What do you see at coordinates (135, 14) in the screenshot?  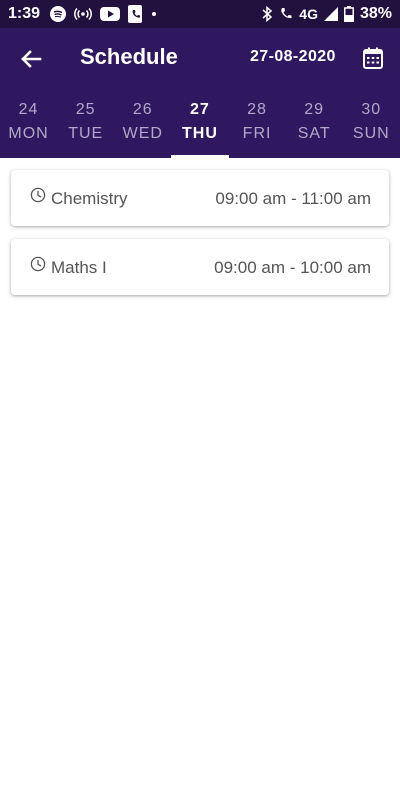 I see `phone-app-icon` at bounding box center [135, 14].